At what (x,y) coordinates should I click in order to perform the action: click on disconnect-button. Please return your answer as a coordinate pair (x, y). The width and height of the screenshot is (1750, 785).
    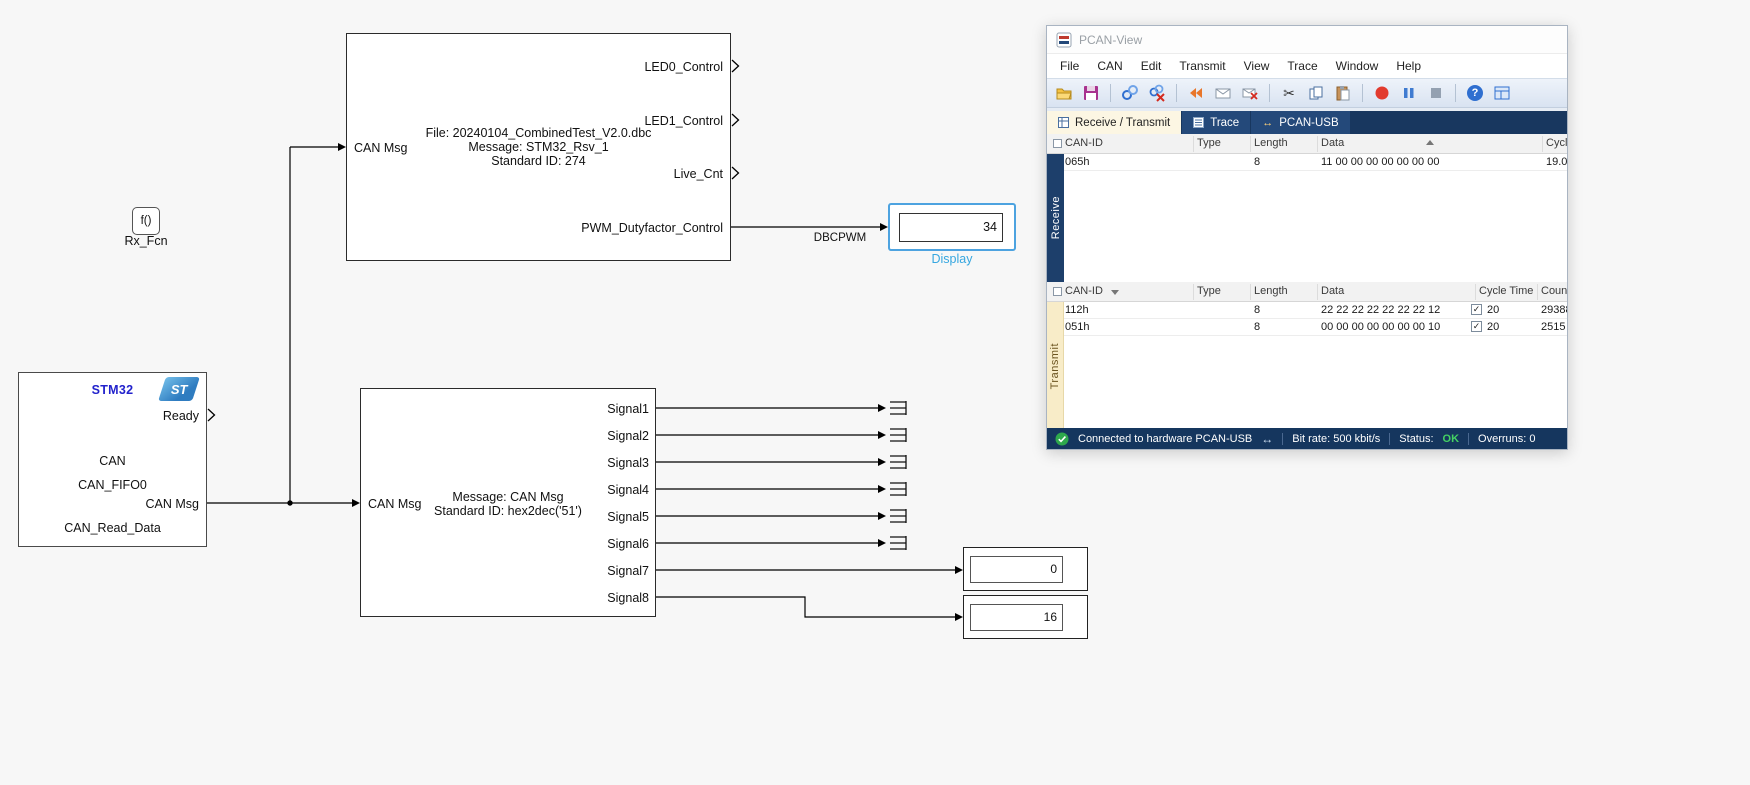
    Looking at the image, I should click on (1157, 93).